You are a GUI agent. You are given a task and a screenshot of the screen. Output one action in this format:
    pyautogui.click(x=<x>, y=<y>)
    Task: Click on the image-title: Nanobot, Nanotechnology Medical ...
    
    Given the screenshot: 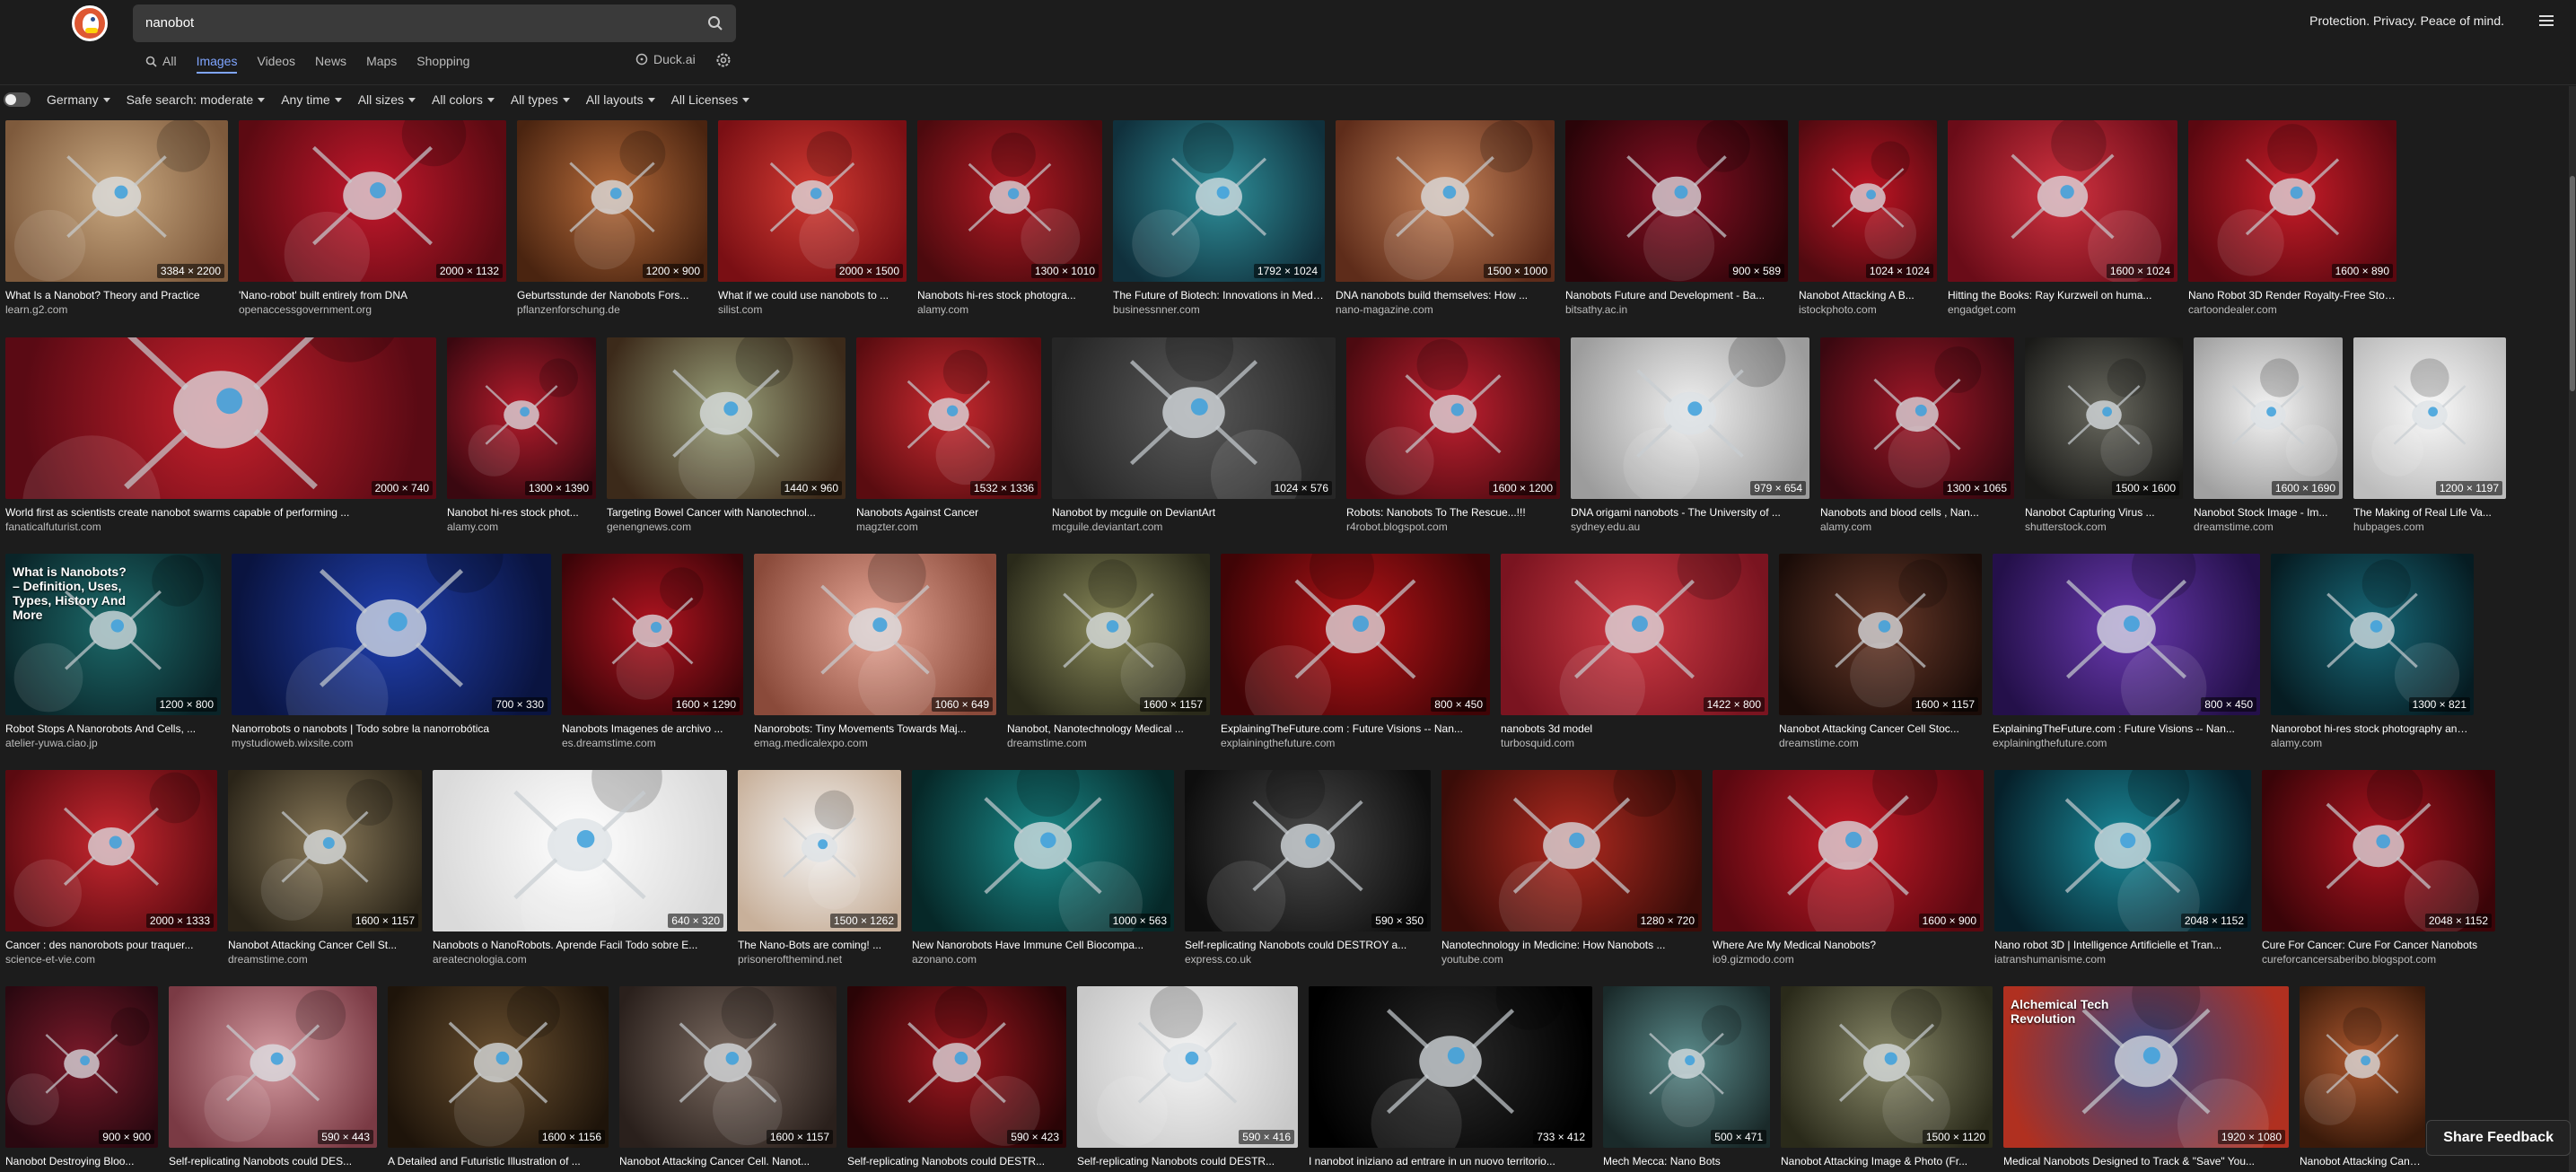 What is the action you would take?
    pyautogui.click(x=1108, y=729)
    